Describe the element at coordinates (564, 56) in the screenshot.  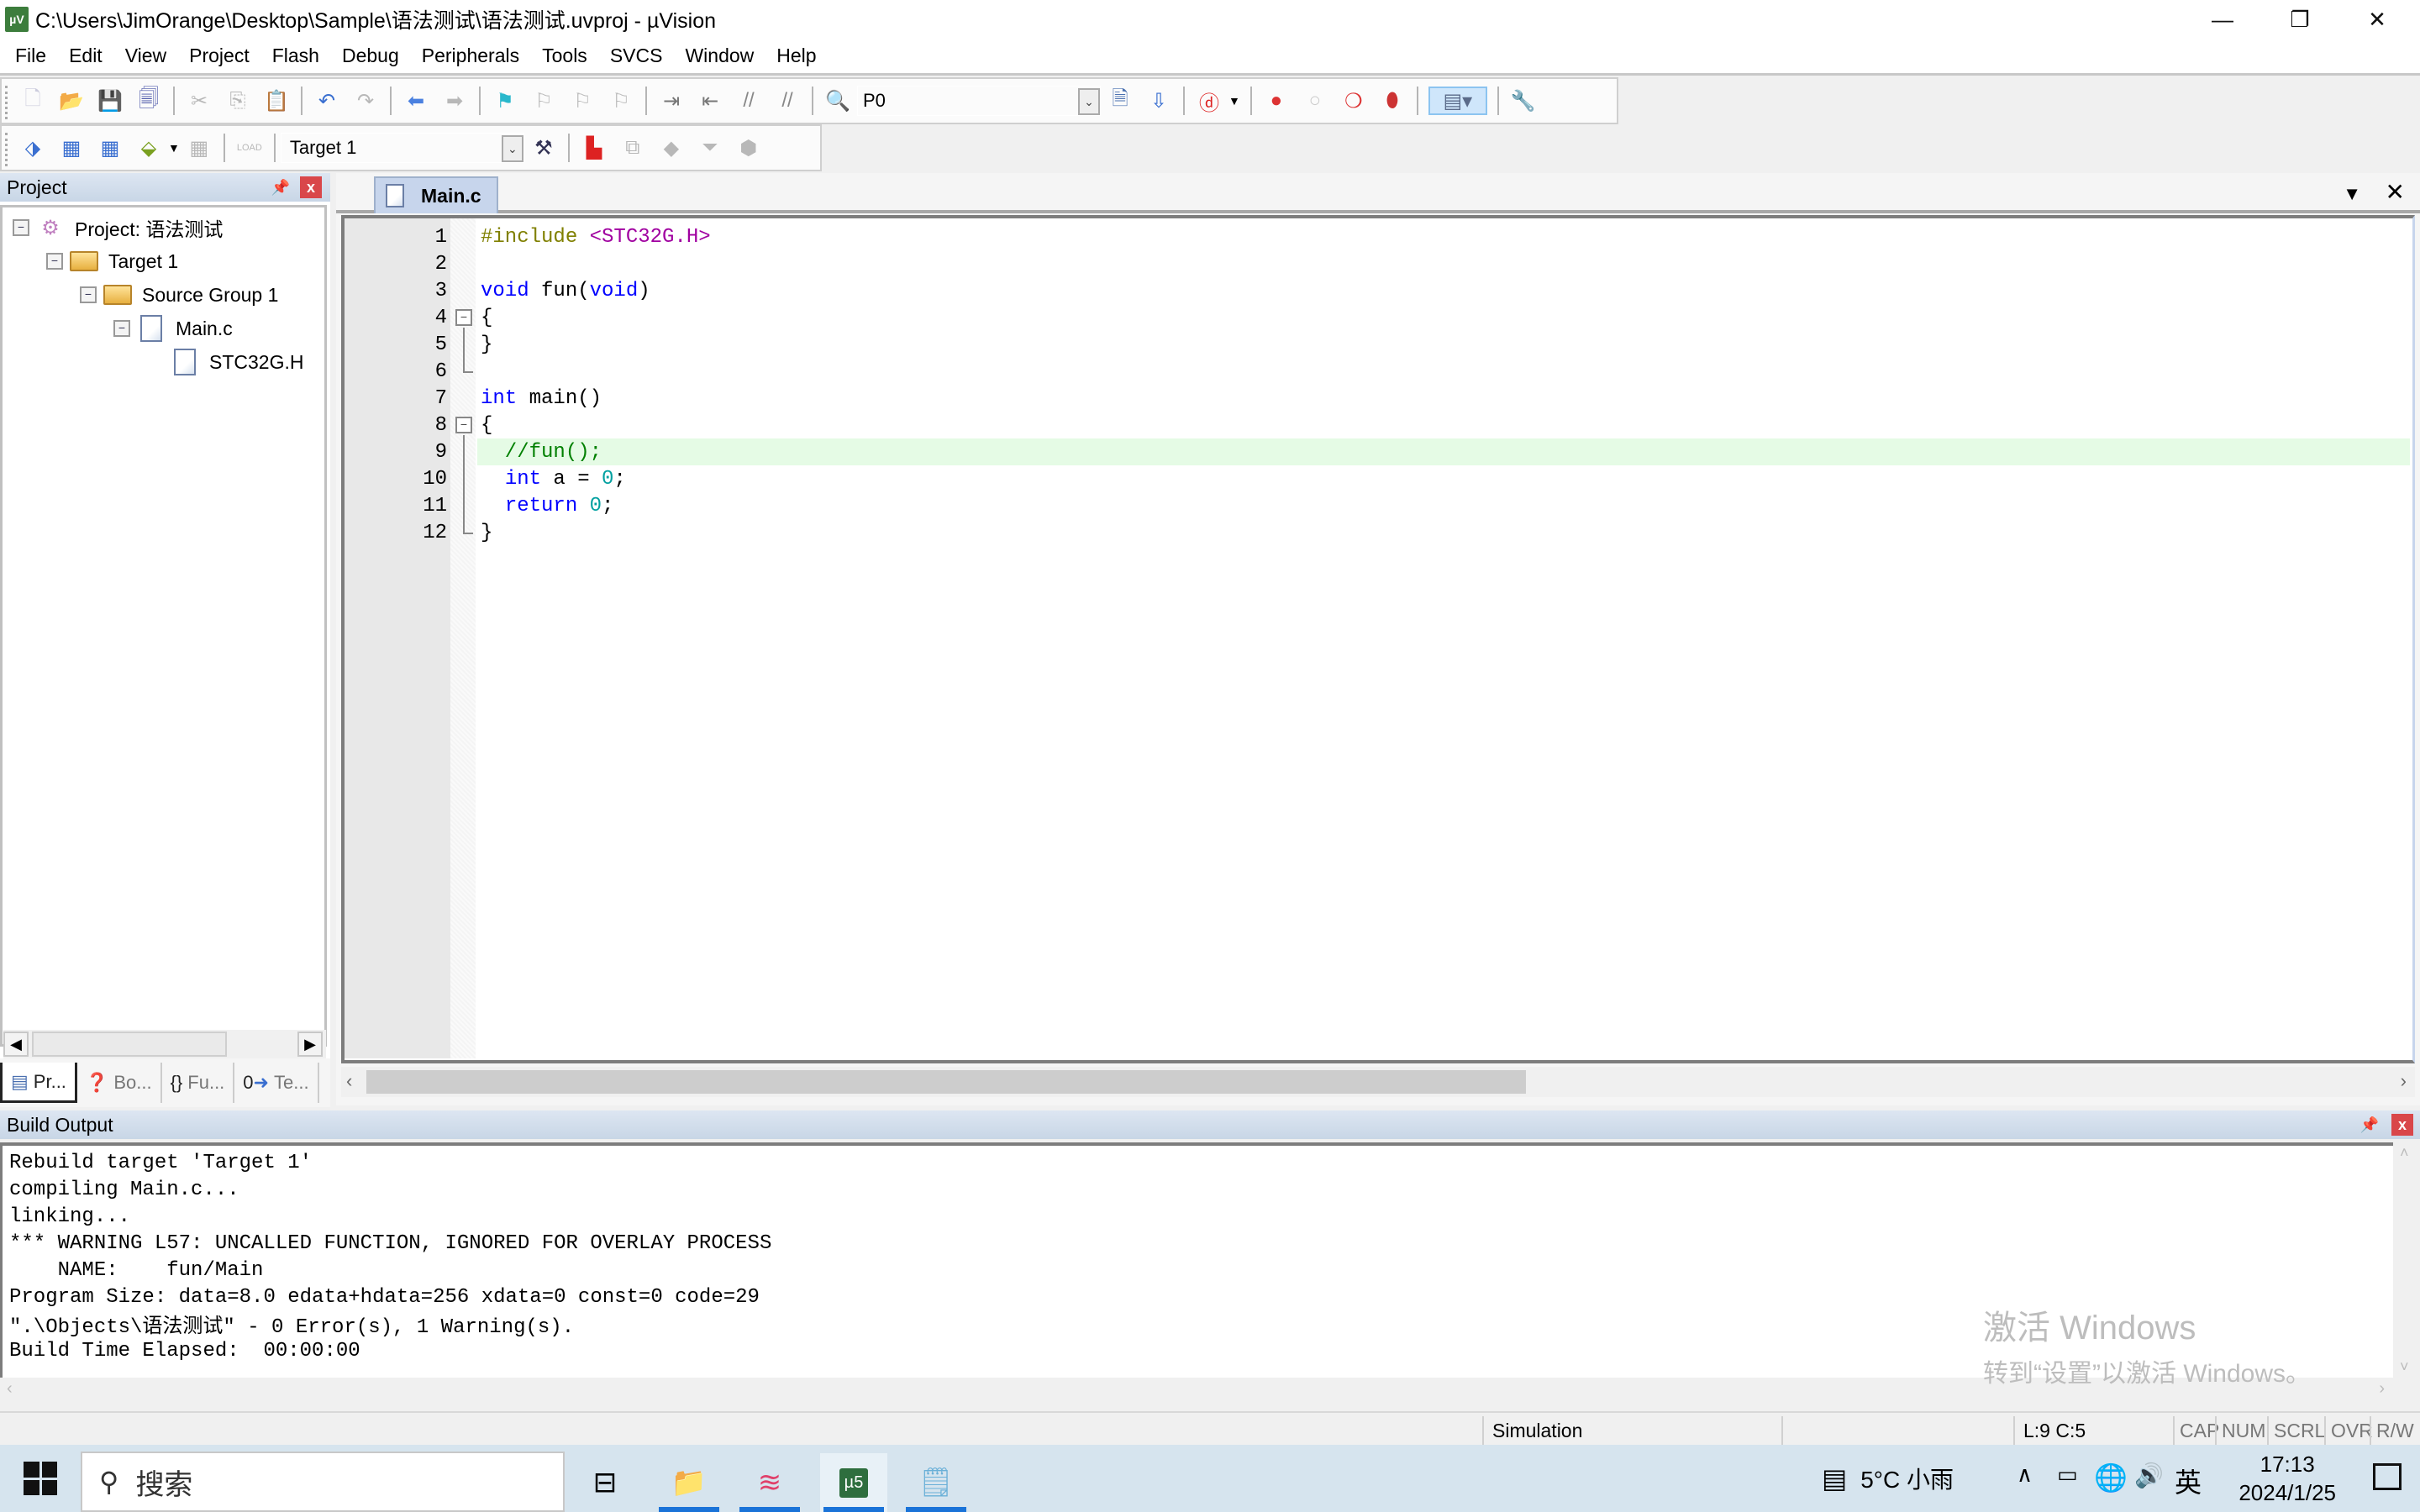
I see `menu-tools: Tools` at that location.